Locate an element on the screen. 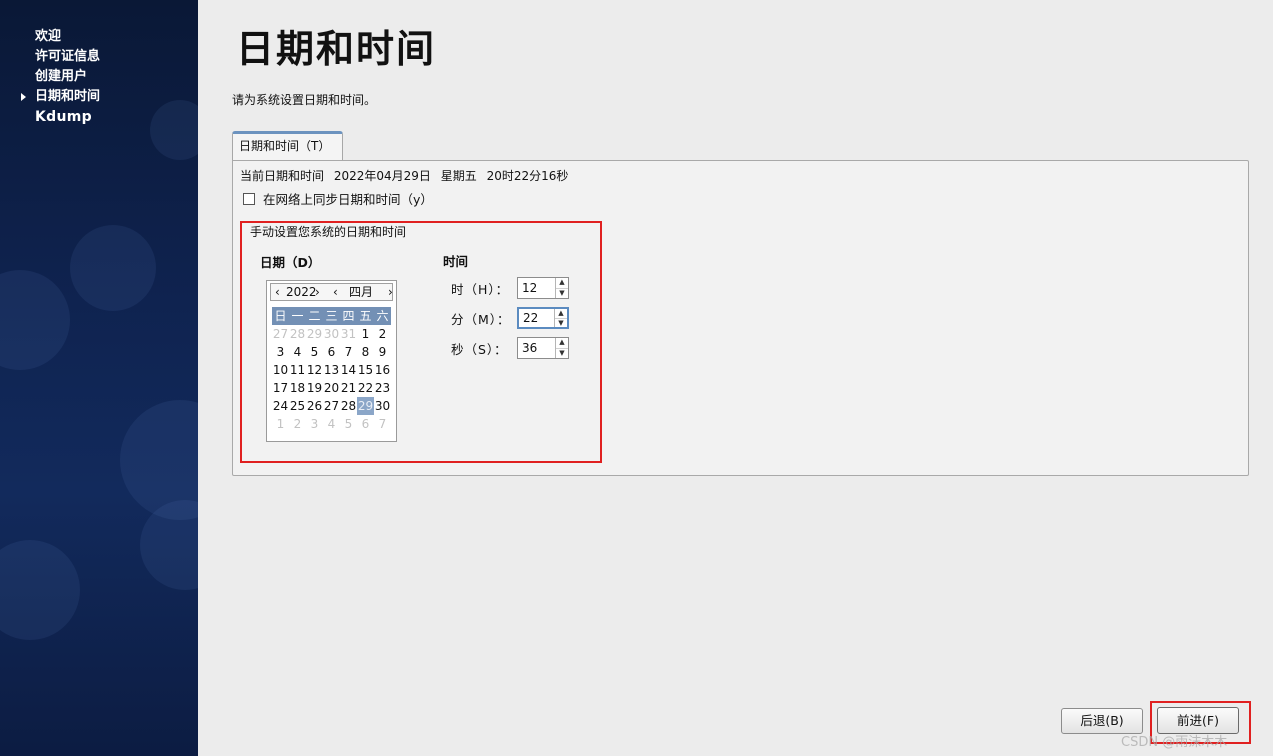 This screenshot has width=1273, height=756. sidebar-item-welcome: 欢迎 is located at coordinates (67, 37).